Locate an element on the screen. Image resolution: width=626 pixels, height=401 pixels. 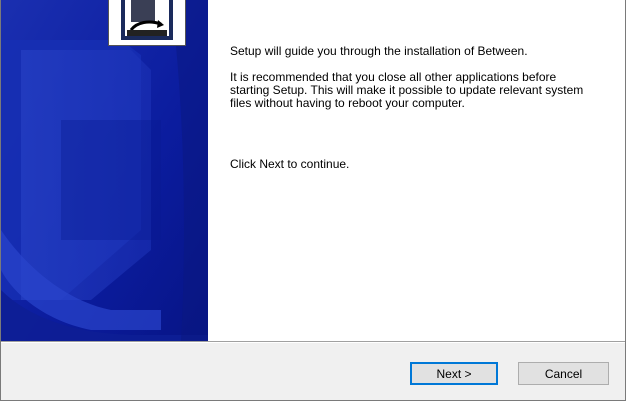
cancel-button-label: Cancel is located at coordinates (563, 373).